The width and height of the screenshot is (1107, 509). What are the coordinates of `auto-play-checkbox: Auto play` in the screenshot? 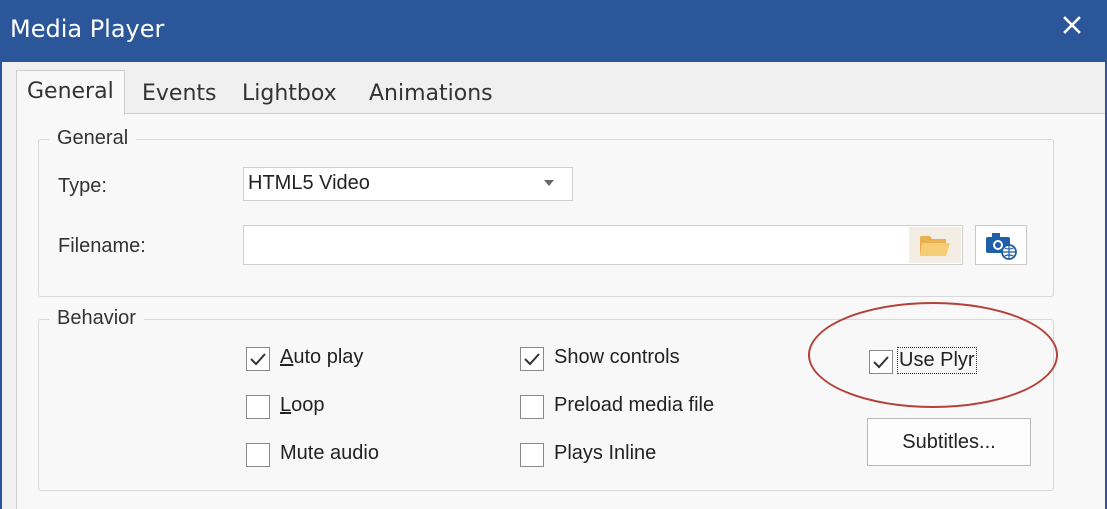 It's located at (321, 360).